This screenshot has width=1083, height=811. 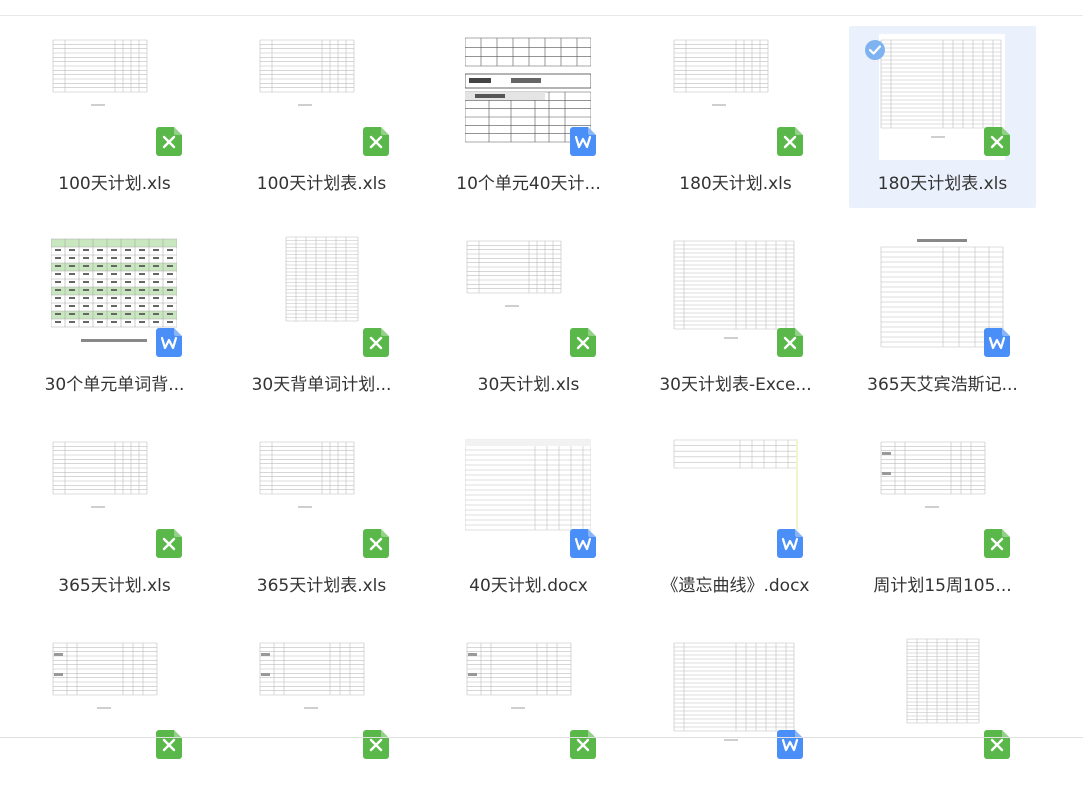 What do you see at coordinates (875, 50) in the screenshot?
I see `checkmark-circle-icon` at bounding box center [875, 50].